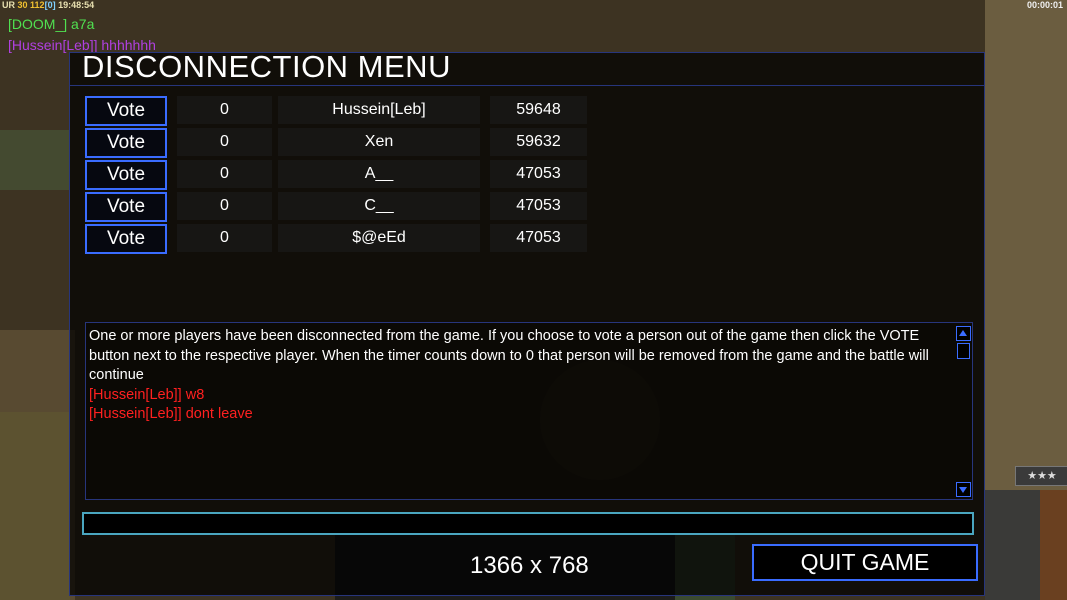 The width and height of the screenshot is (1067, 600). What do you see at coordinates (379, 238) in the screenshot?
I see `player-name: $@eEd` at bounding box center [379, 238].